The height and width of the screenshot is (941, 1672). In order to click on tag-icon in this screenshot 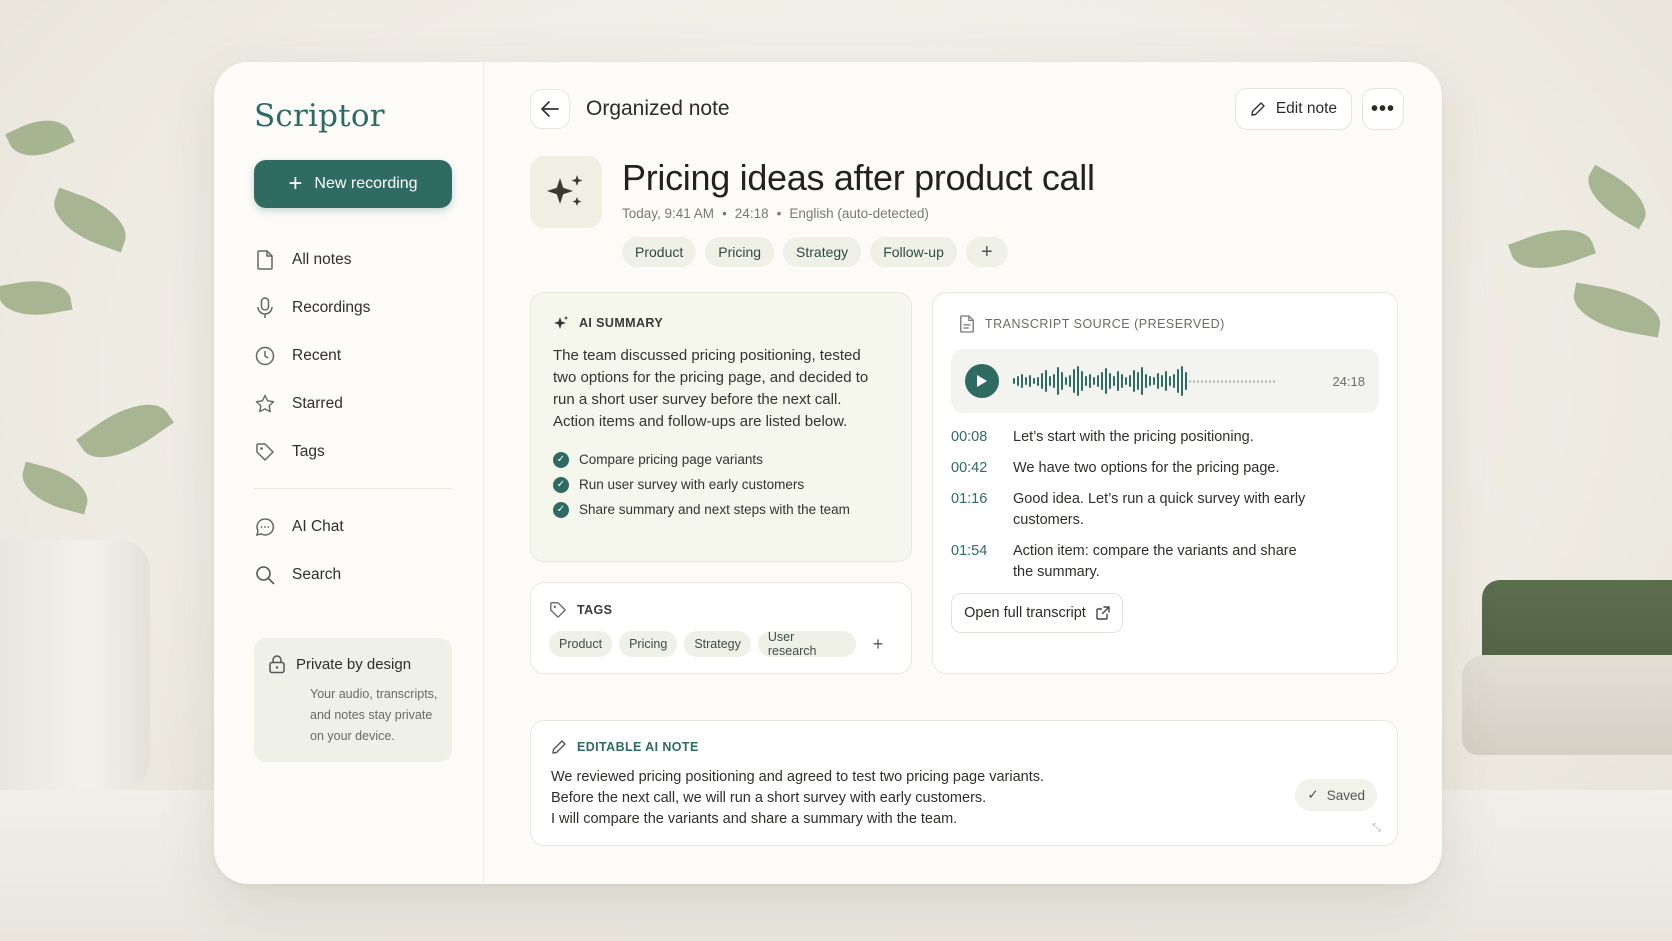, I will do `click(265, 452)`.